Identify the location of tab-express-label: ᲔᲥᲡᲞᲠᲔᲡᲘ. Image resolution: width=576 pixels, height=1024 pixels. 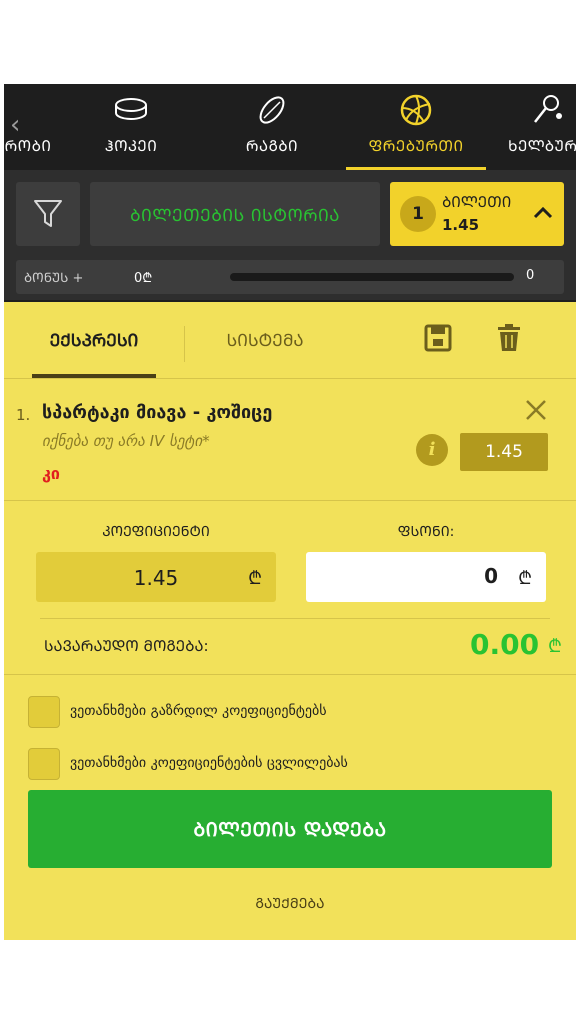
(94, 341).